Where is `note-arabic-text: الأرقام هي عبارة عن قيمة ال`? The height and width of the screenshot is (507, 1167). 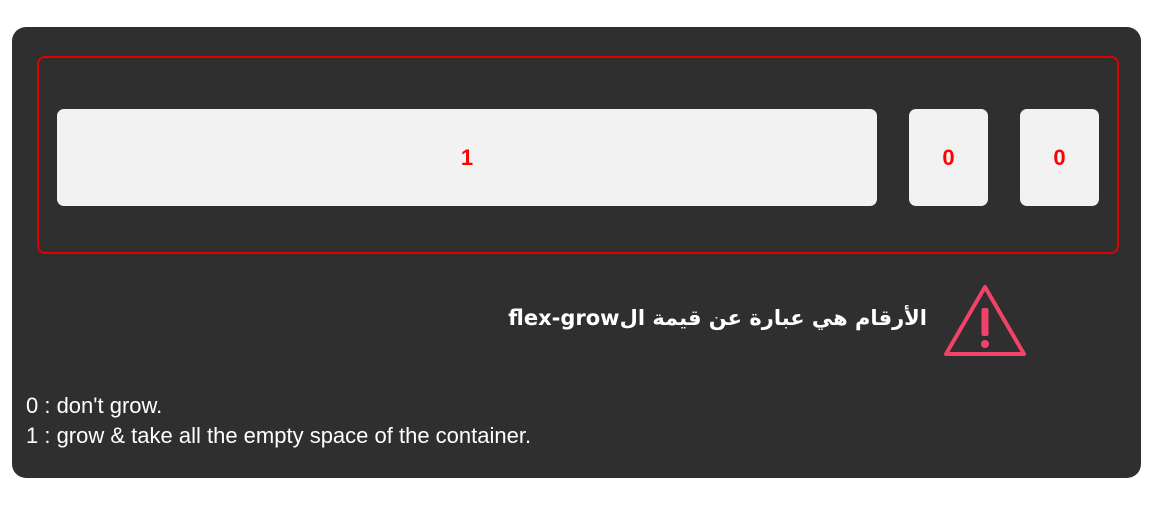
note-arabic-text: الأرقام هي عبارة عن قيمة ال is located at coordinates (773, 318).